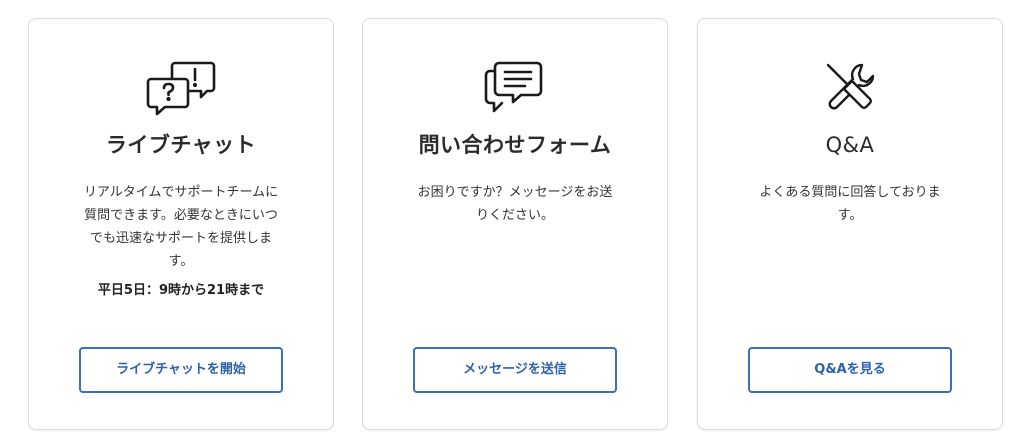 The height and width of the screenshot is (444, 1024). Describe the element at coordinates (515, 370) in the screenshot. I see `send-message-button: メッセージを送信` at that location.